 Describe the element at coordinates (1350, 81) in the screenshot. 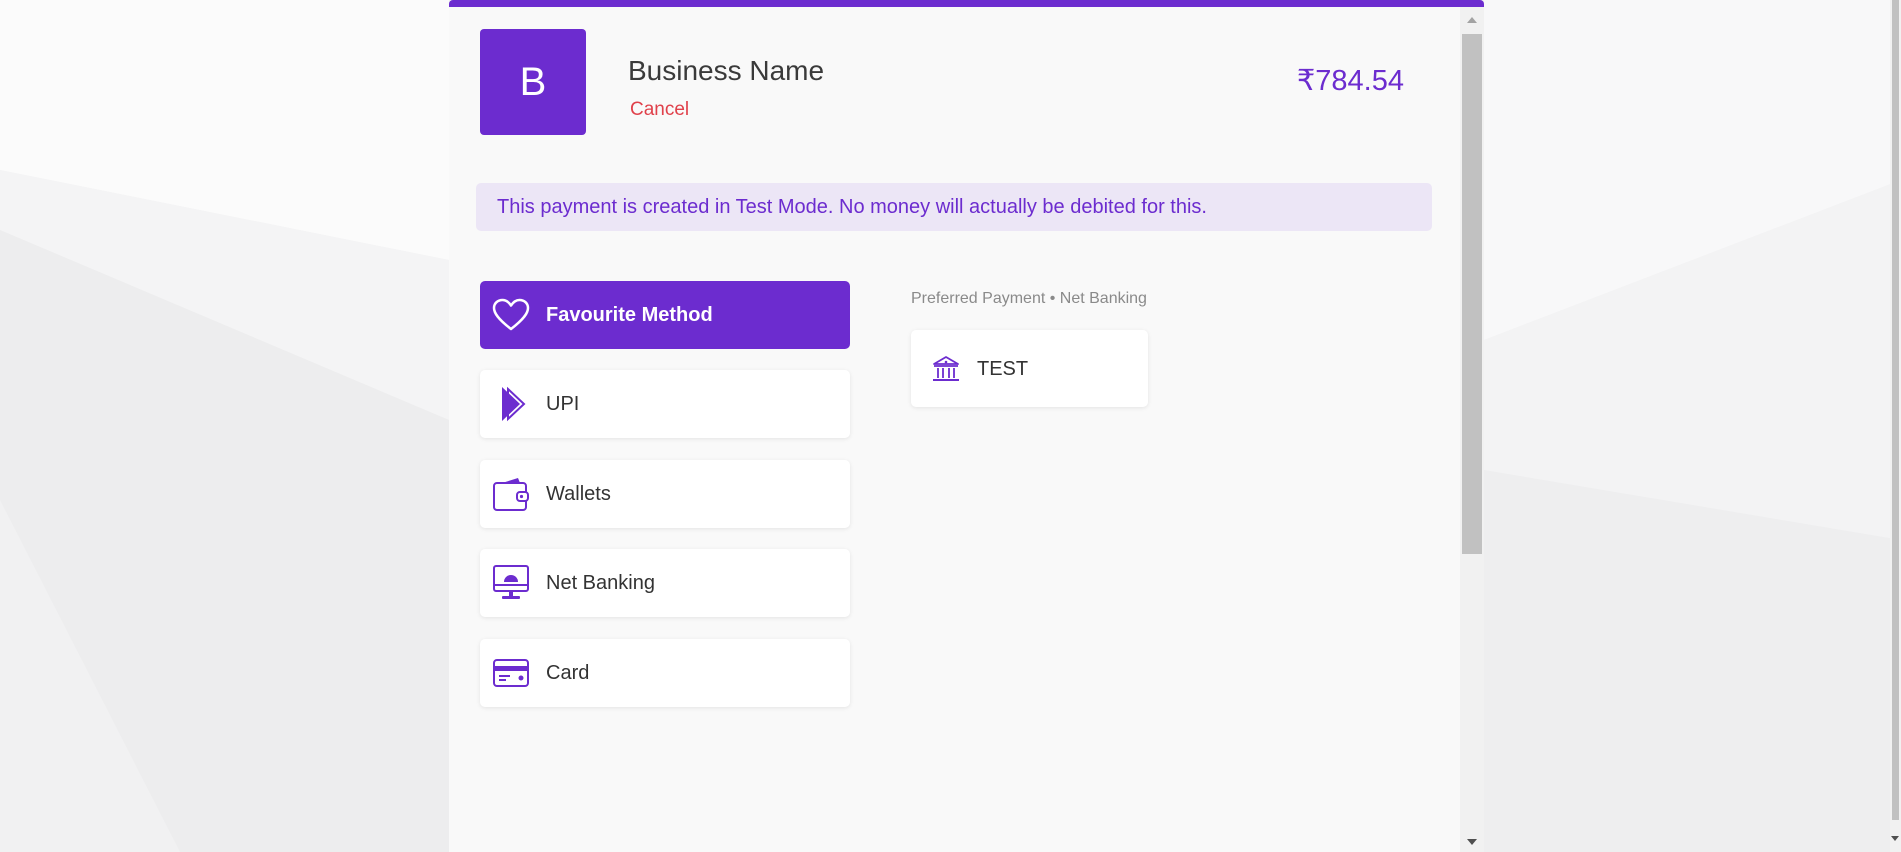

I see `payment-amount: ₹784.54` at that location.